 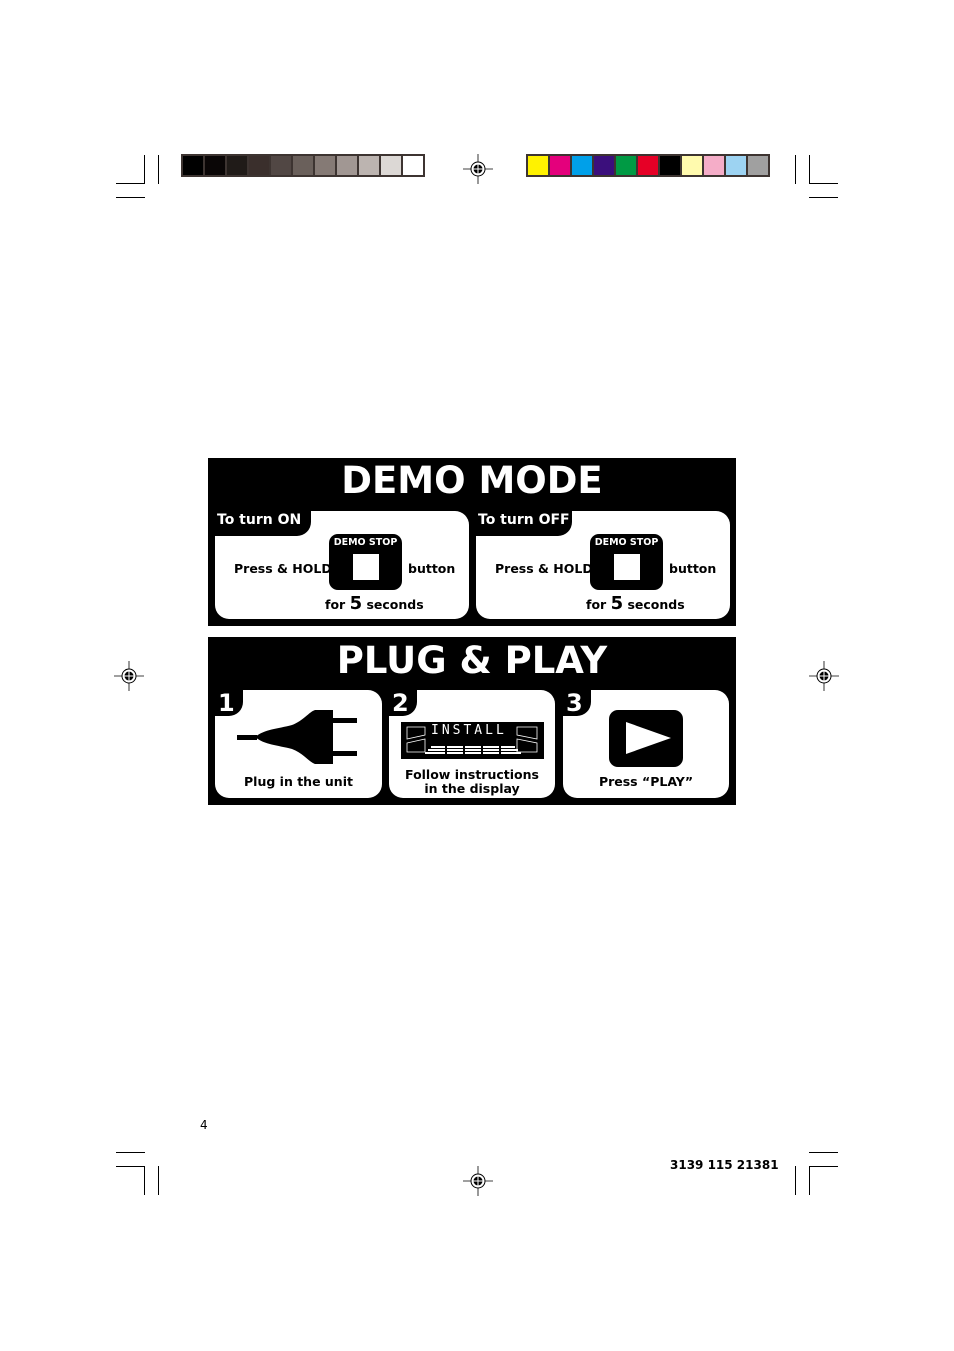 I want to click on step-caption: Plug in the unit, so click(x=298, y=781).